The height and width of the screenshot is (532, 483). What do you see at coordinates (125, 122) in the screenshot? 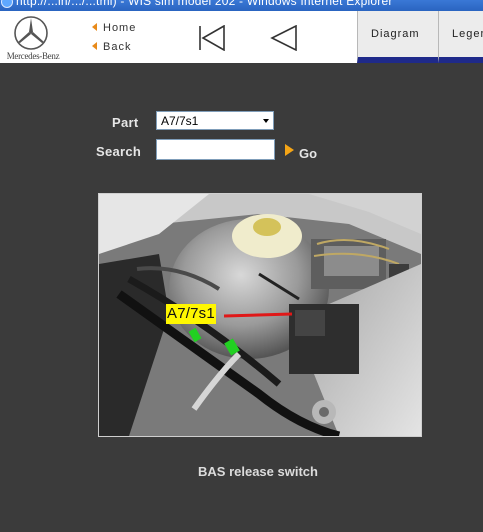
I see `part-label: Part` at bounding box center [125, 122].